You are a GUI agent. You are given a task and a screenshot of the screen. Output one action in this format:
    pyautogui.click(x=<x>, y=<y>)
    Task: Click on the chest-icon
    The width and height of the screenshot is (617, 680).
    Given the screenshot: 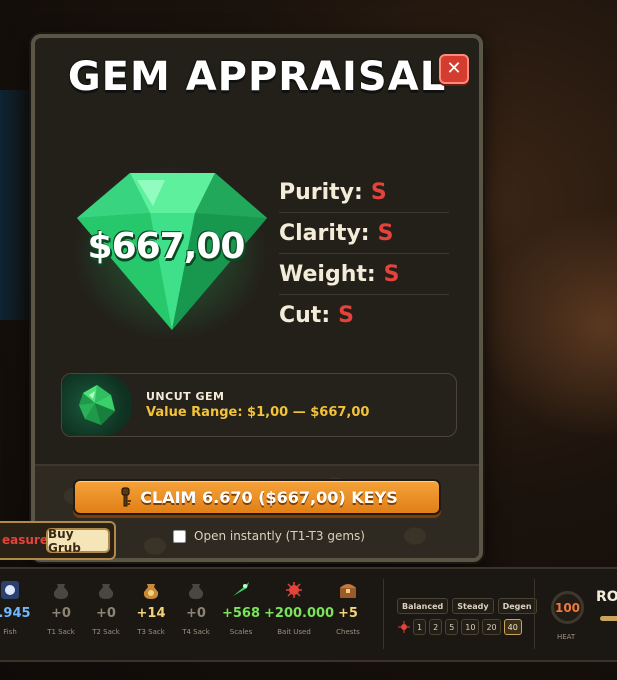 What is the action you would take?
    pyautogui.click(x=348, y=590)
    